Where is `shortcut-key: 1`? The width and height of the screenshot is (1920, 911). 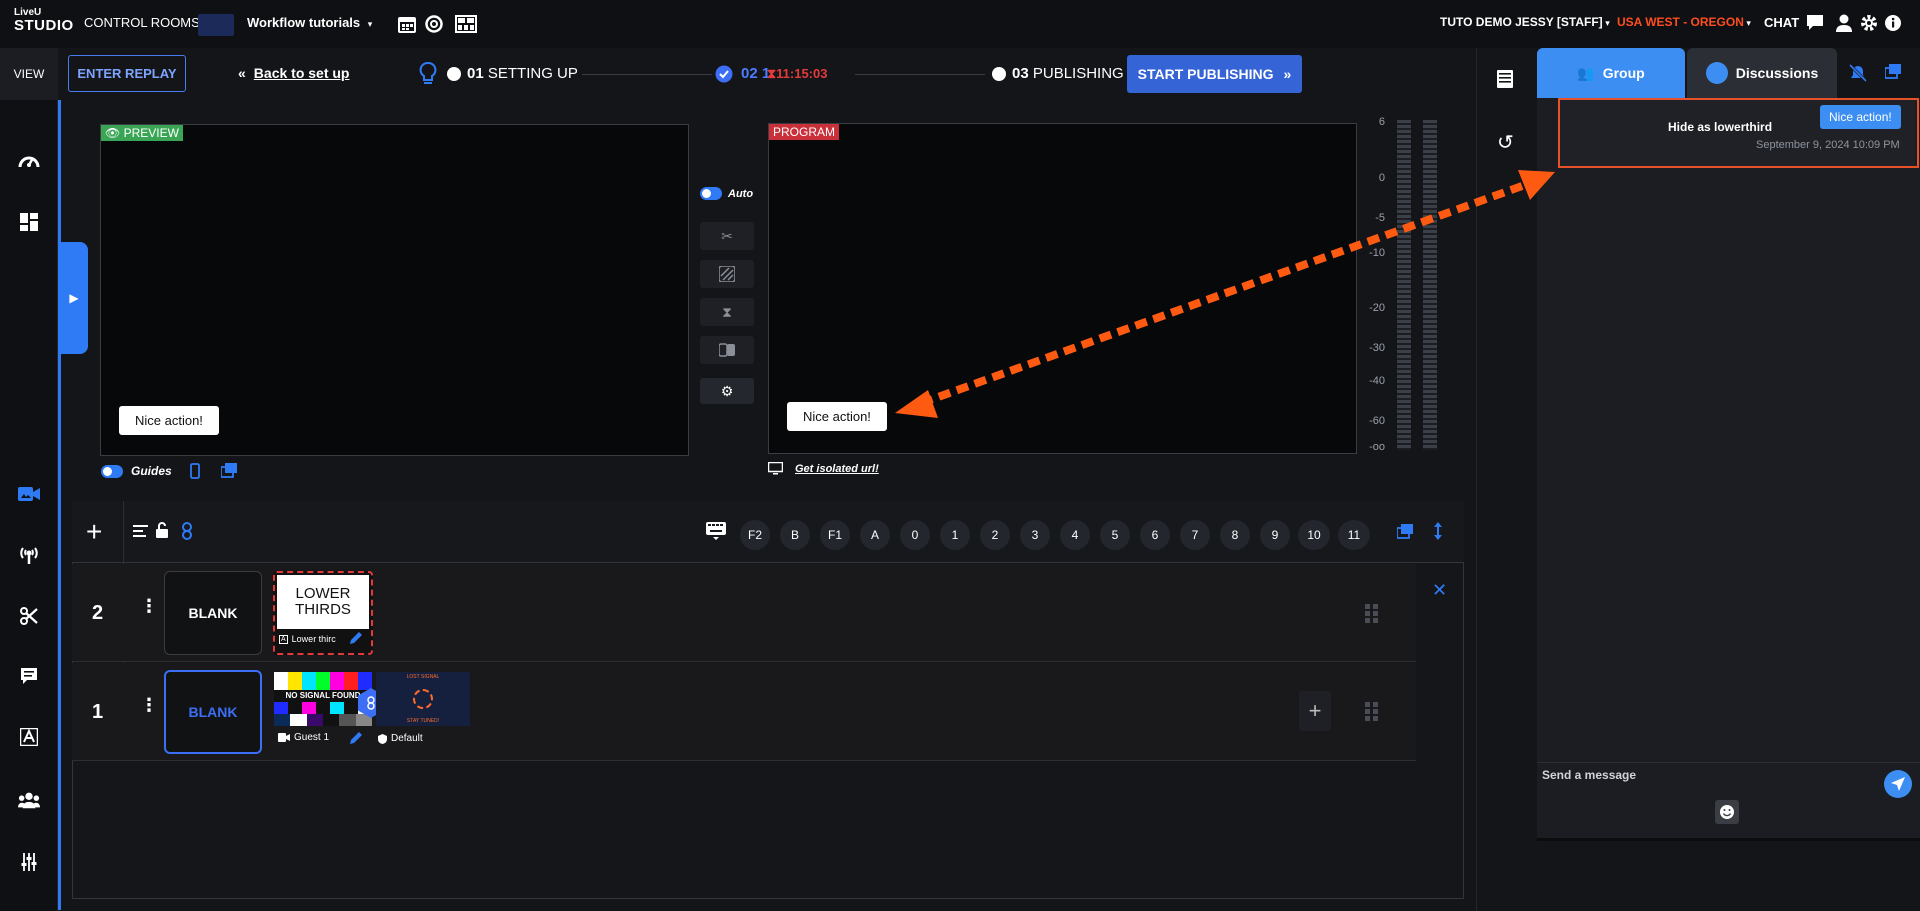
shortcut-key: 1 is located at coordinates (955, 535).